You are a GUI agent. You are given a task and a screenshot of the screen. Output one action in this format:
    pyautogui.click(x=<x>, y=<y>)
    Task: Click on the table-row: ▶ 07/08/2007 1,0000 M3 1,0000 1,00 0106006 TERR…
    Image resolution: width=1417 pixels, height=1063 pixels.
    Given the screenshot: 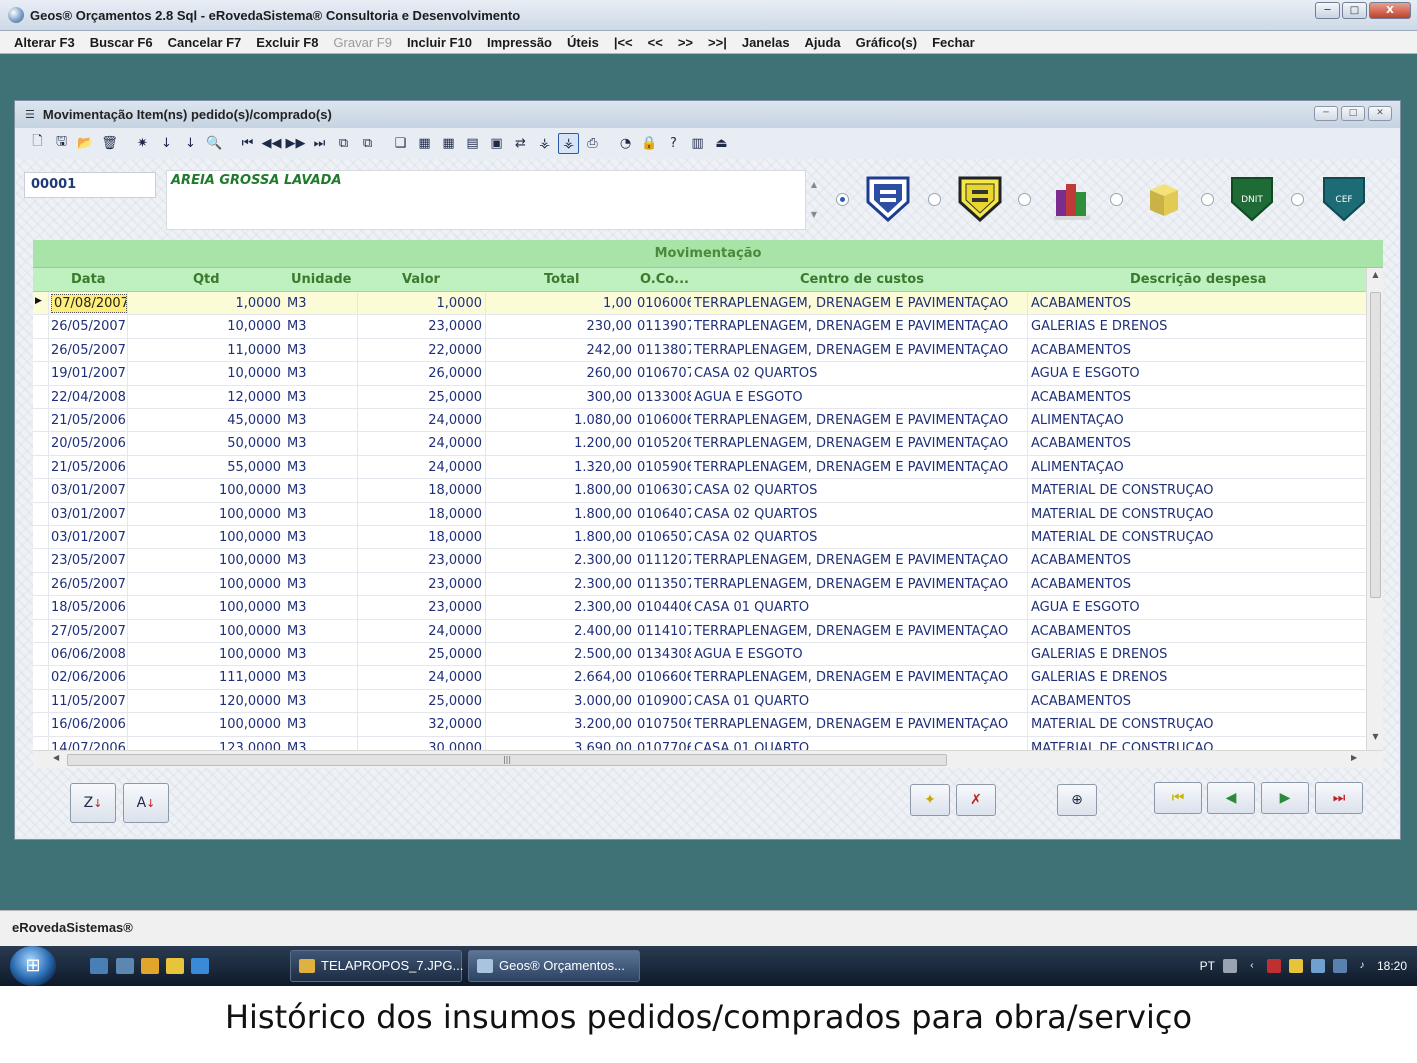 What is the action you would take?
    pyautogui.click(x=699, y=304)
    